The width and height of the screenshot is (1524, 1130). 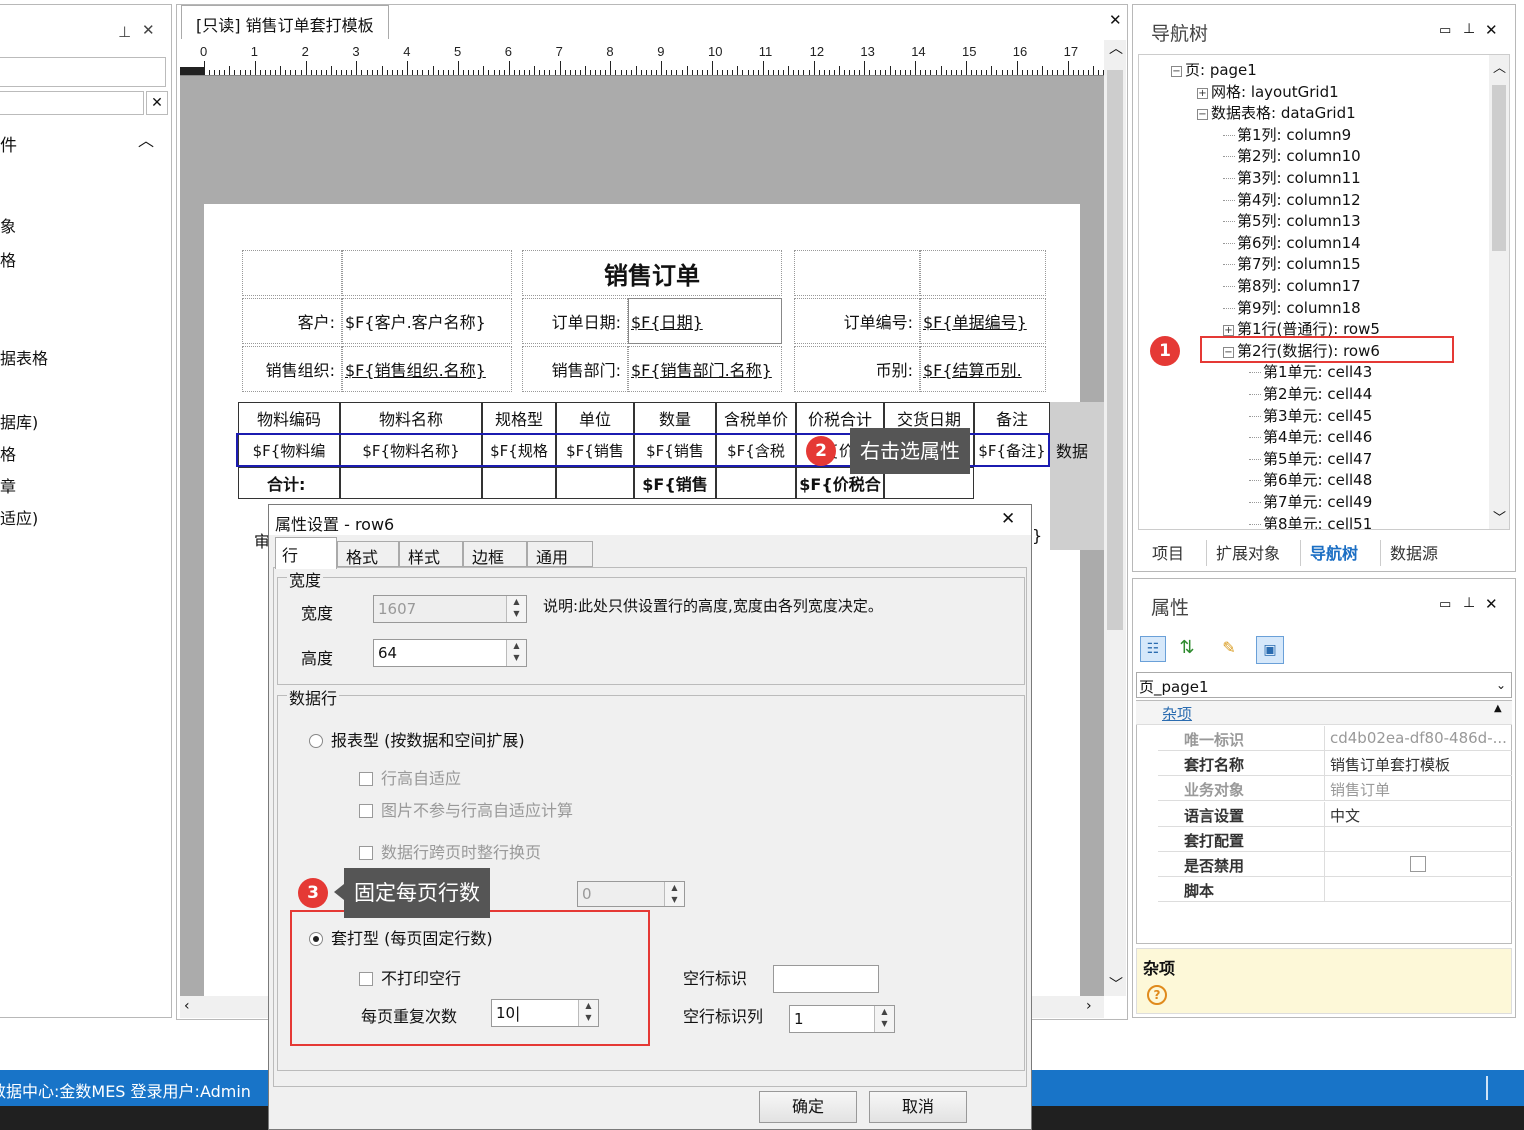 What do you see at coordinates (1270, 650) in the screenshot?
I see `property-pages-icon: ▣` at bounding box center [1270, 650].